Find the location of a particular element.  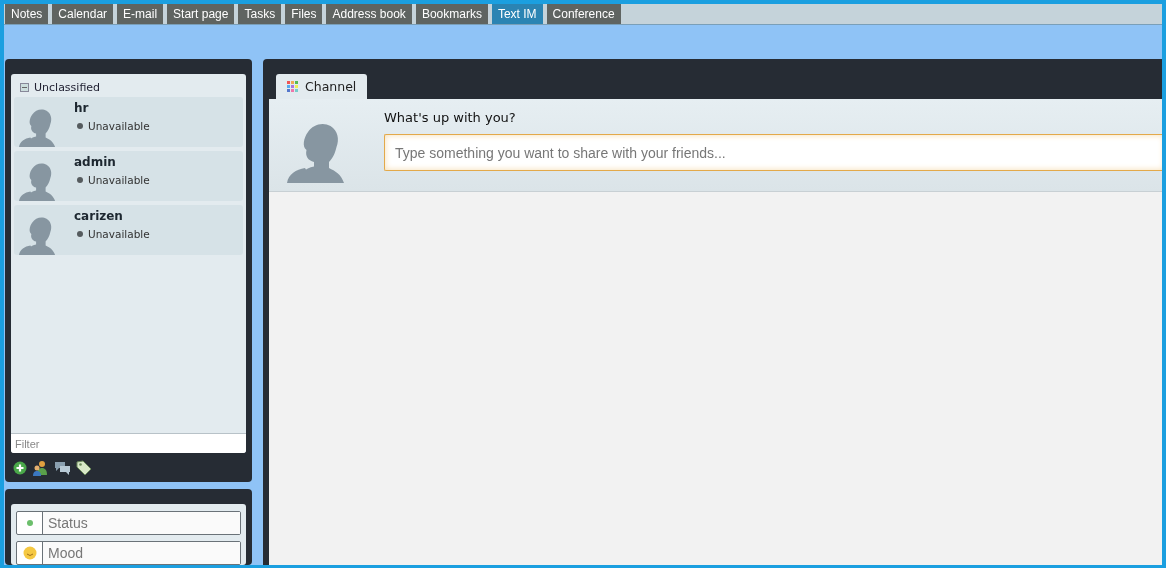

nav-tab: Start page is located at coordinates (201, 14).